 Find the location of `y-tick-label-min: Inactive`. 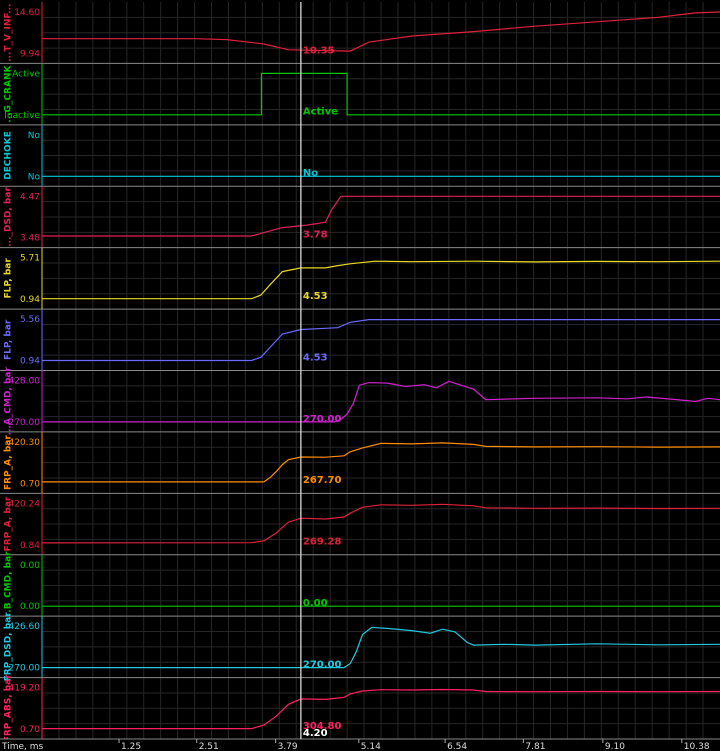

y-tick-label-min: Inactive is located at coordinates (22, 116).